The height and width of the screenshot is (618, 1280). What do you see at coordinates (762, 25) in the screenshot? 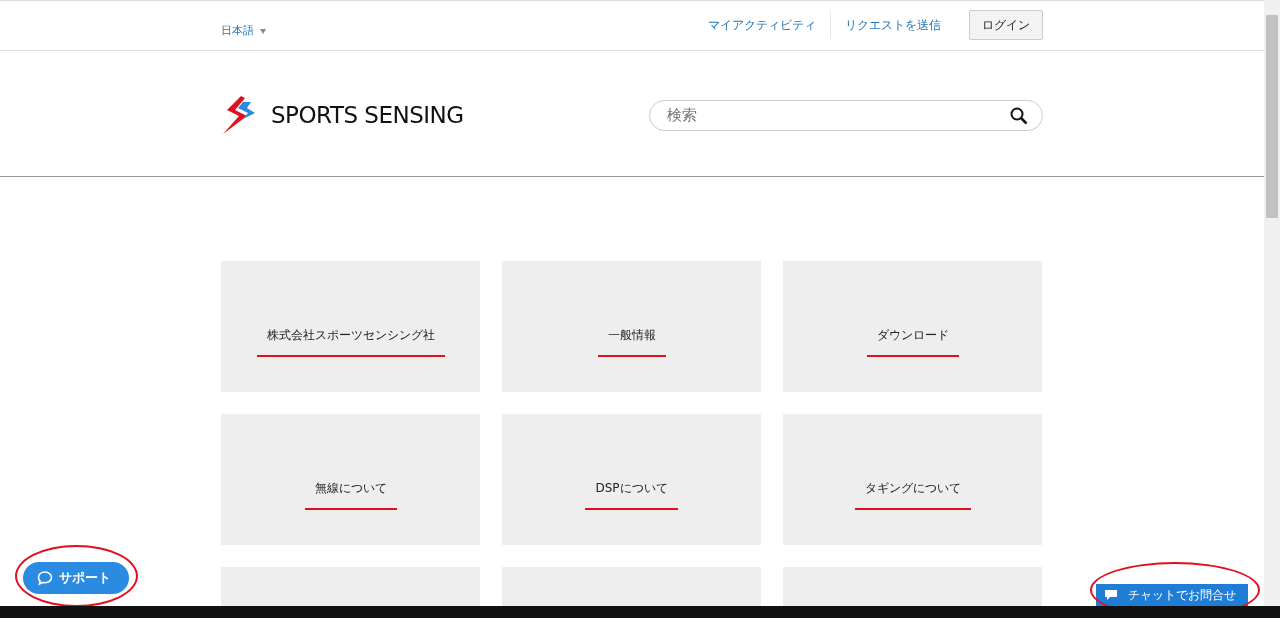
I see `nav-link: マイアクティビティ` at bounding box center [762, 25].